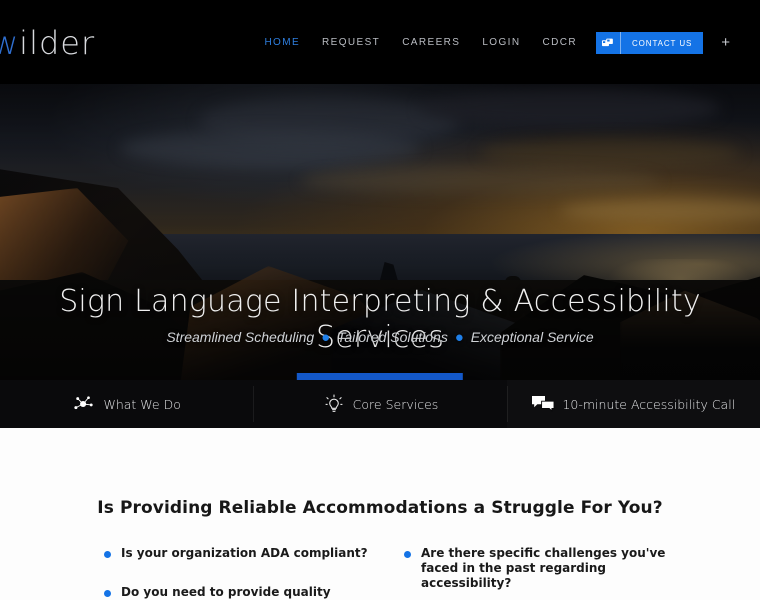 This screenshot has width=760, height=600. I want to click on feature-accessibility-call: 10-minute Accessibility Call, so click(633, 404).